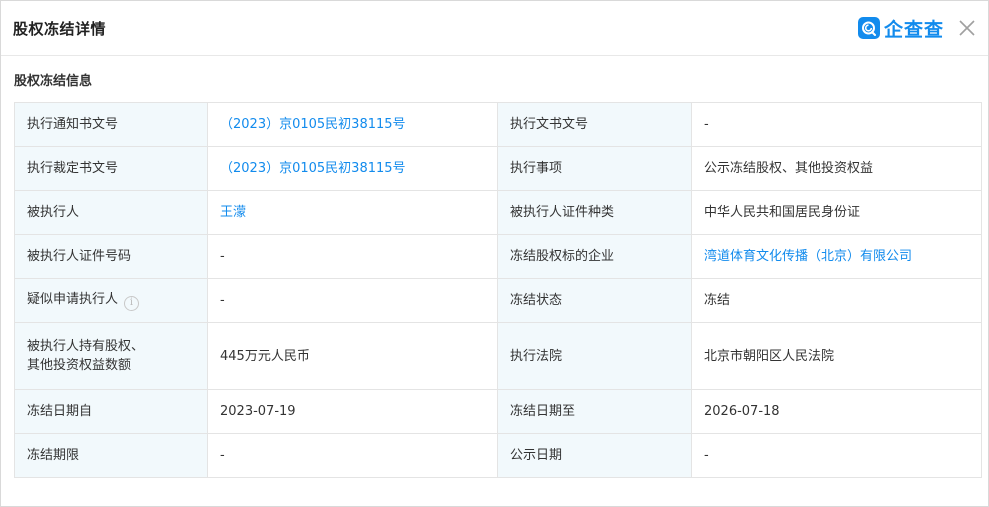 The width and height of the screenshot is (989, 507). I want to click on field-label: 冻结股权标的企业, so click(594, 256).